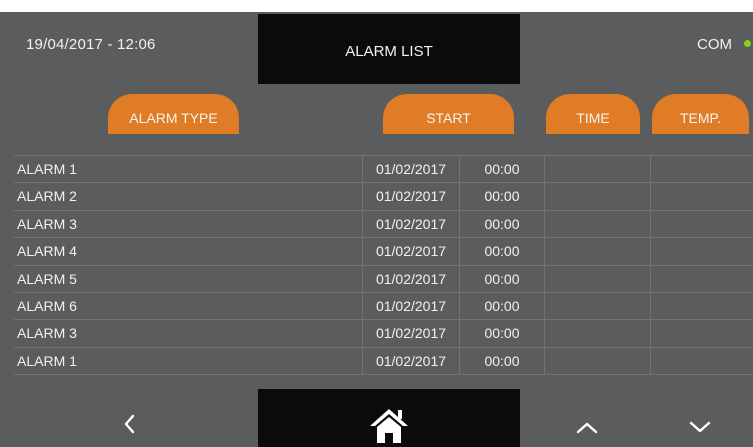  I want to click on title-panel: ALARM LIST, so click(389, 49).